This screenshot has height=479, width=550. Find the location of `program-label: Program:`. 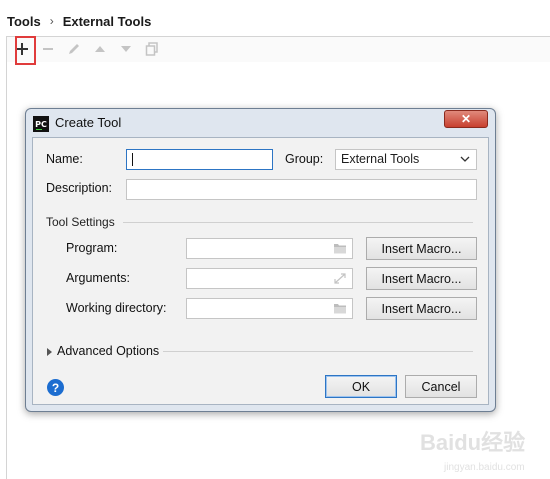

program-label: Program: is located at coordinates (92, 248).